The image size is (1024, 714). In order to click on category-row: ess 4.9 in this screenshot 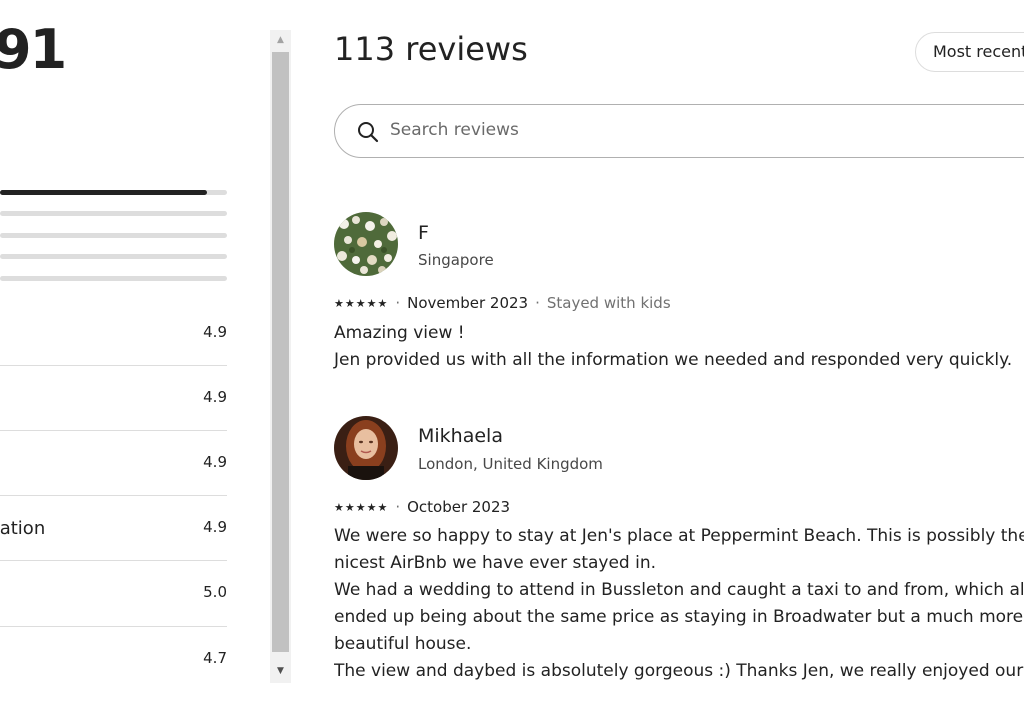, I will do `click(113, 355)`.